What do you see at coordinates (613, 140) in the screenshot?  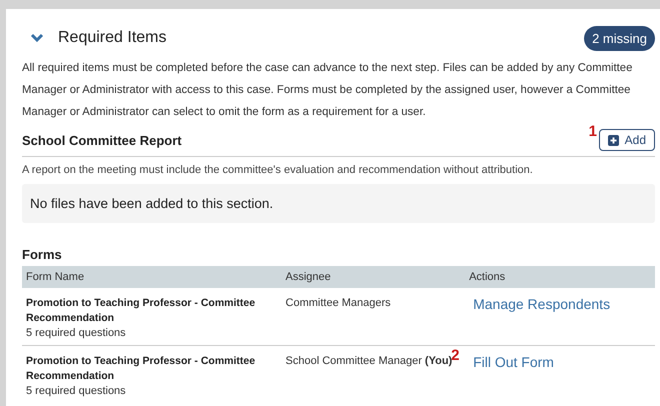 I see `plus-icon` at bounding box center [613, 140].